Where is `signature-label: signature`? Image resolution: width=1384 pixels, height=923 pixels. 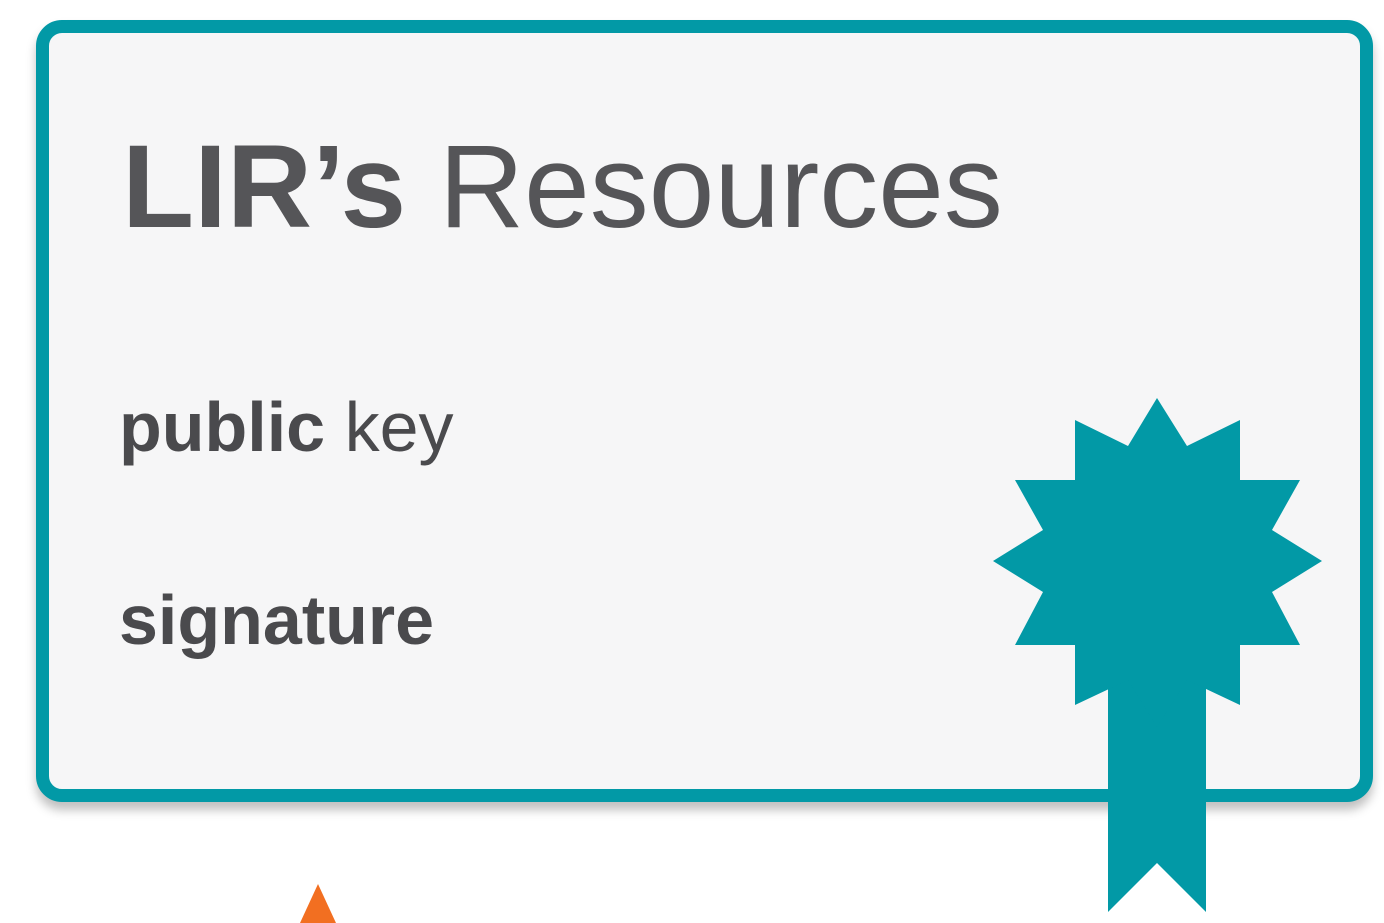
signature-label: signature is located at coordinates (277, 620).